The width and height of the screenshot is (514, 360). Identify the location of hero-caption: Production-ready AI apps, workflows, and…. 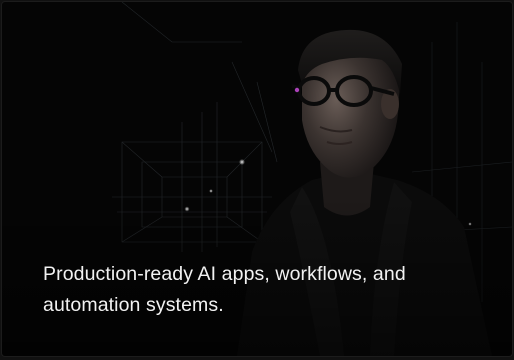
(224, 289).